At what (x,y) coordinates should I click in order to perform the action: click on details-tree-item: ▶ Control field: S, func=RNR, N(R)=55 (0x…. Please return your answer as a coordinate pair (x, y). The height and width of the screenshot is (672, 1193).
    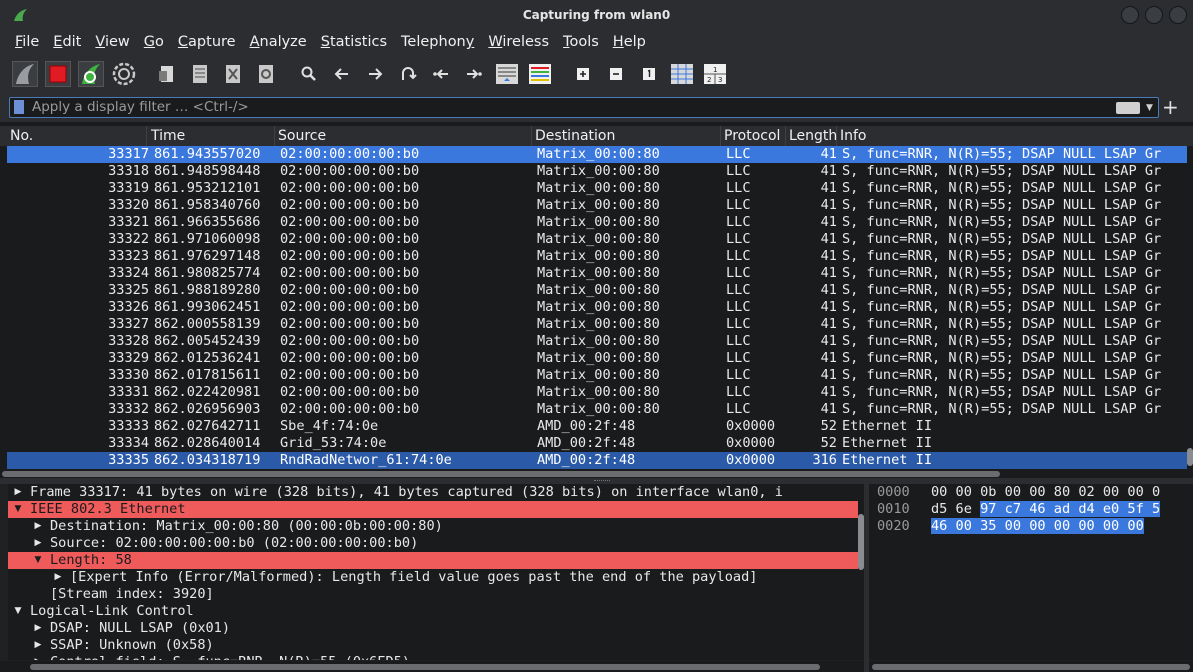
    Looking at the image, I should click on (433, 657).